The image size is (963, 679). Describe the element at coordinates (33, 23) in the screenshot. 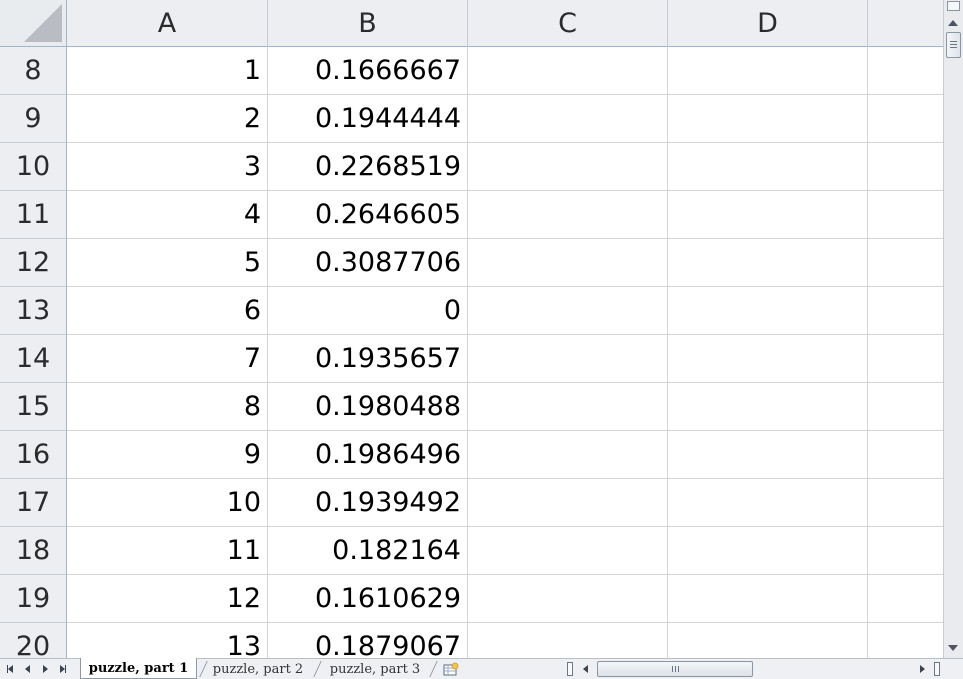

I see `select-all-corner` at that location.